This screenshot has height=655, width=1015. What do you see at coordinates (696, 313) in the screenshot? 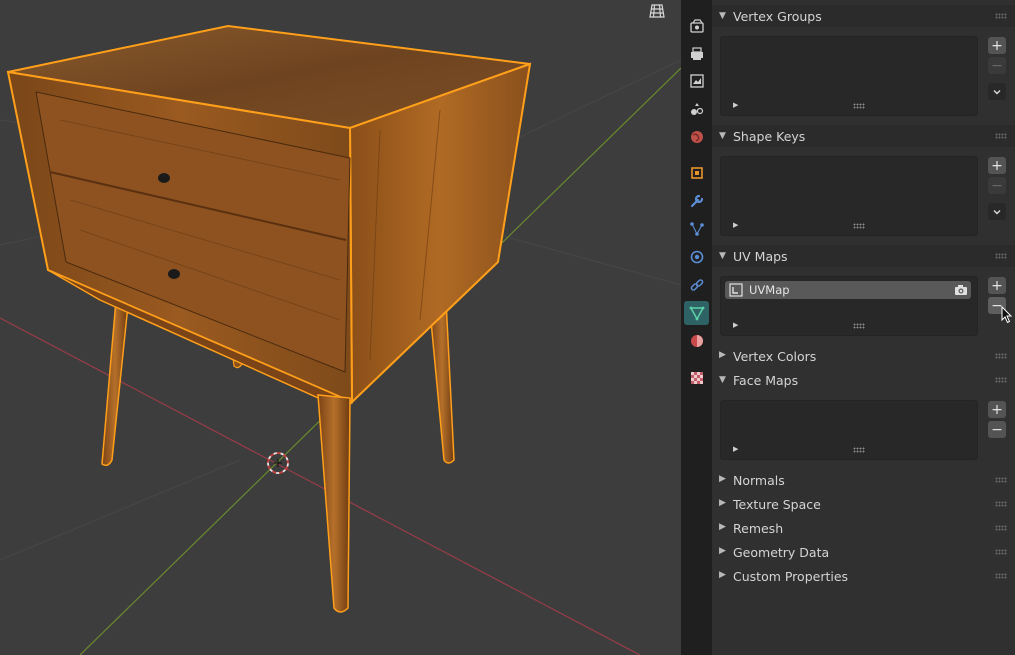
I see `object-data-mesh-icon` at bounding box center [696, 313].